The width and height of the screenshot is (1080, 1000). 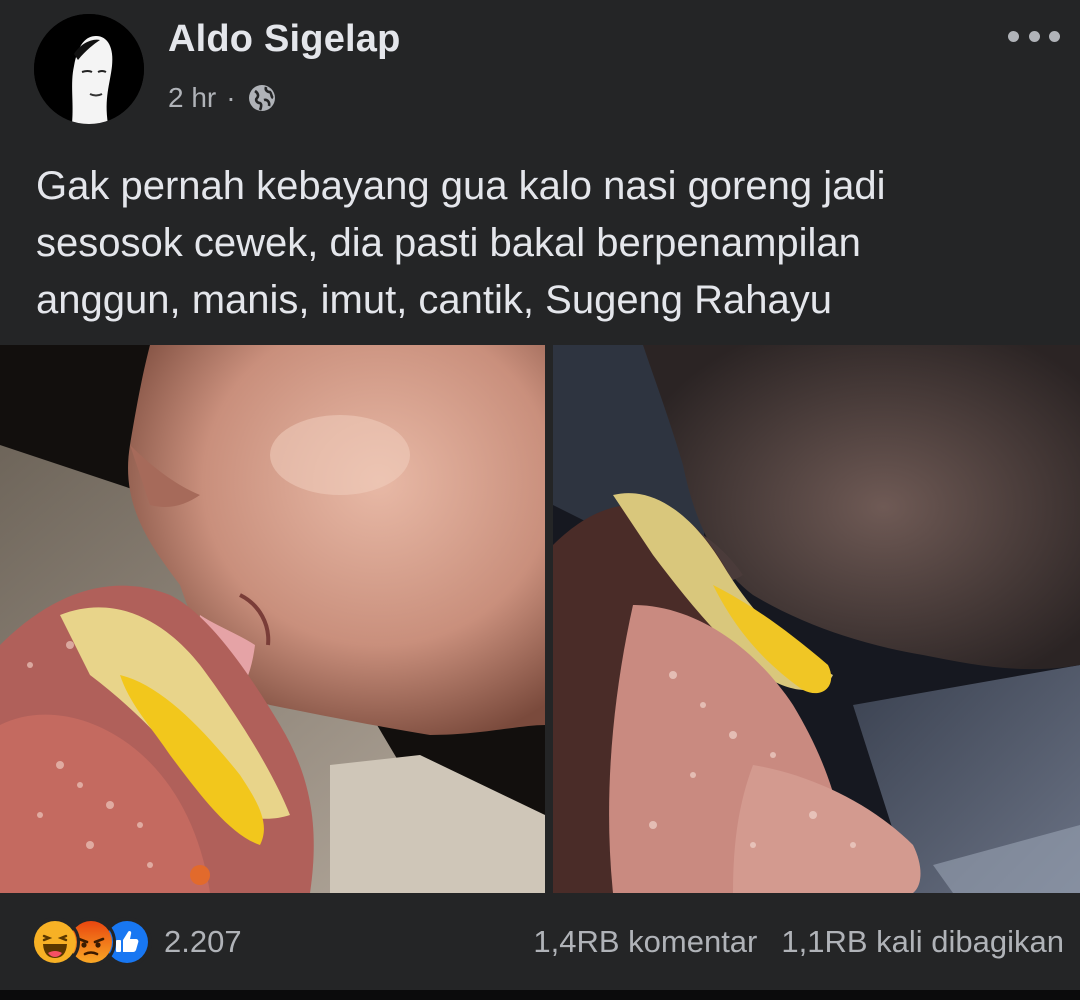 I want to click on photo-divider, so click(x=549, y=619).